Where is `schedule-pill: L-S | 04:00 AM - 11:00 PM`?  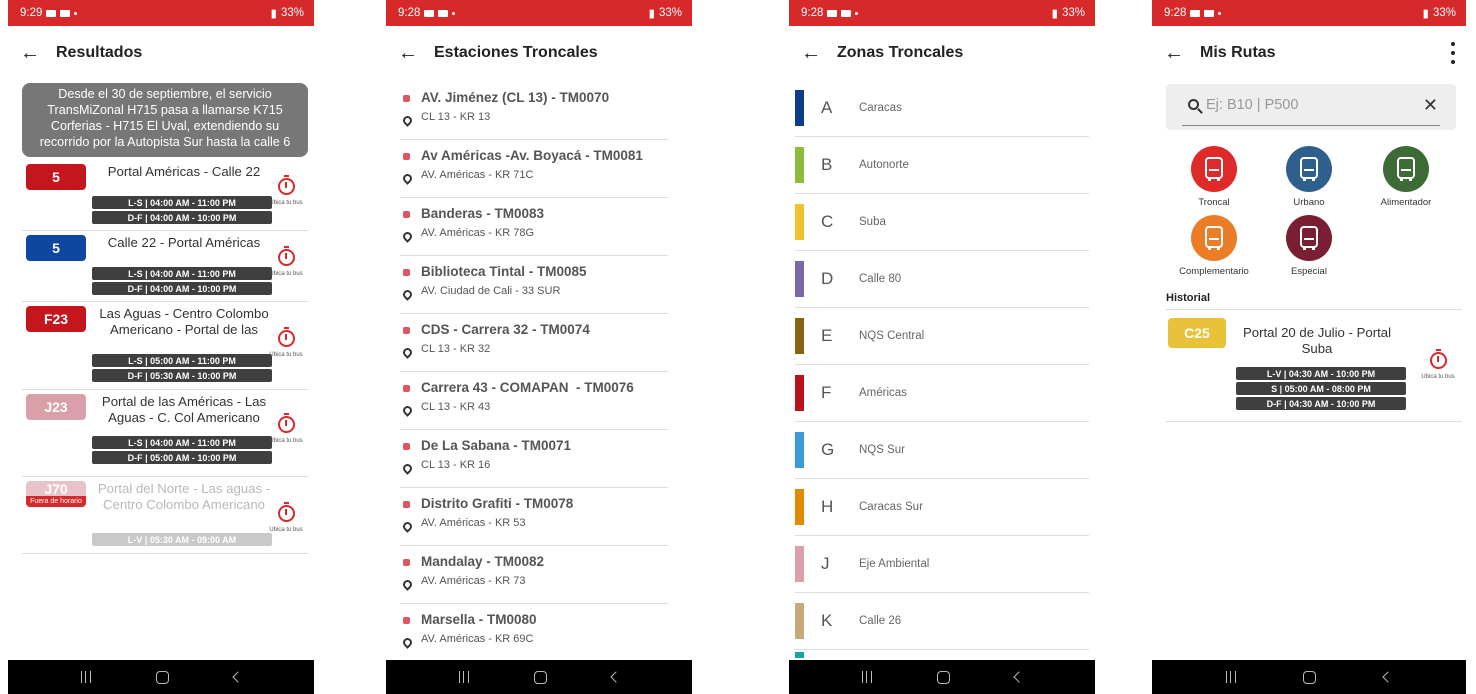
schedule-pill: L-S | 04:00 AM - 11:00 PM is located at coordinates (182, 202).